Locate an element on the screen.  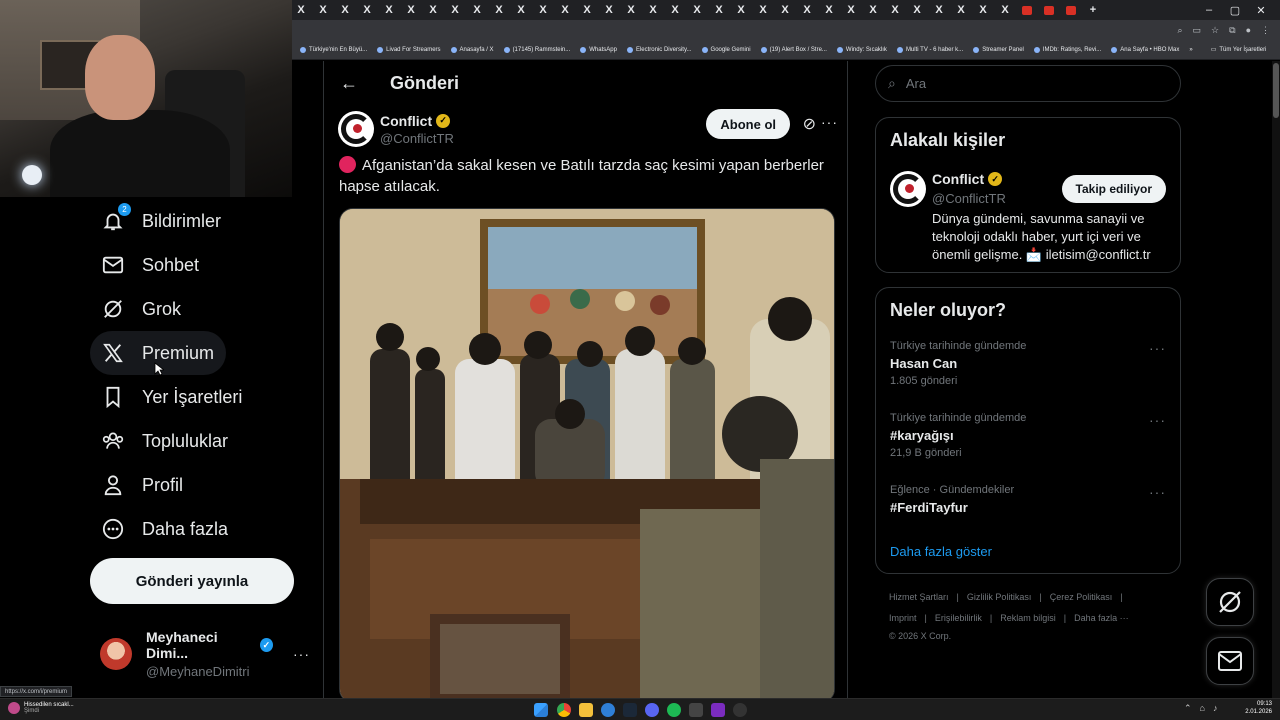
sidebar-item-yer-i-şaretleri: Yer İşaretleri is located at coordinates (172, 397).